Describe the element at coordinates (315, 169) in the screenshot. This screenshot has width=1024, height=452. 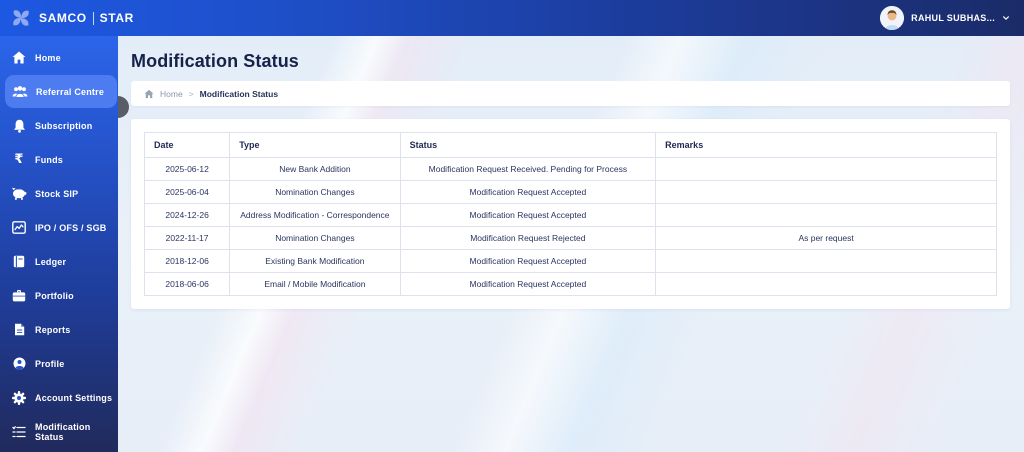
I see `table-cell: New Bank Addition` at that location.